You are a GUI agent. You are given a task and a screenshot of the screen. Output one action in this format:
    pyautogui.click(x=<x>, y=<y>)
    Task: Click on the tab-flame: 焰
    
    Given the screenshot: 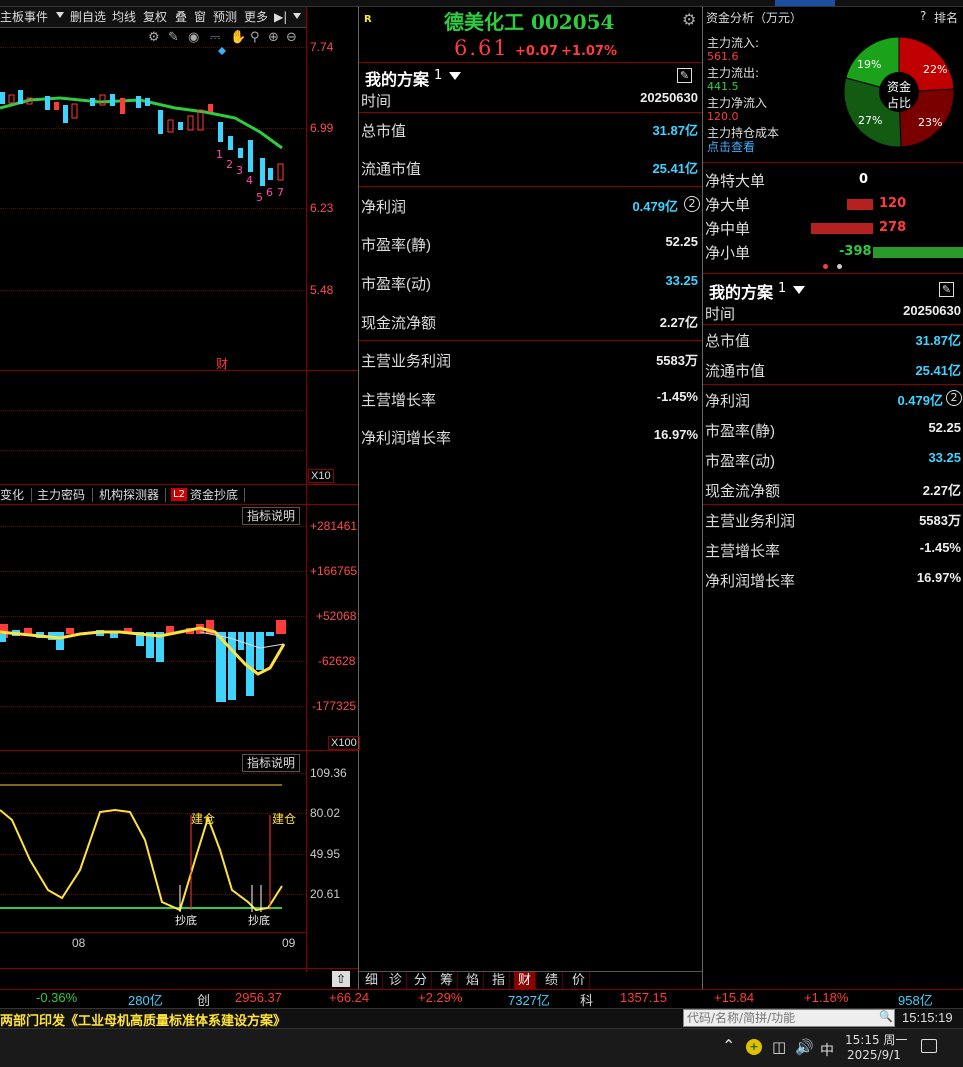 What is the action you would take?
    pyautogui.click(x=473, y=980)
    